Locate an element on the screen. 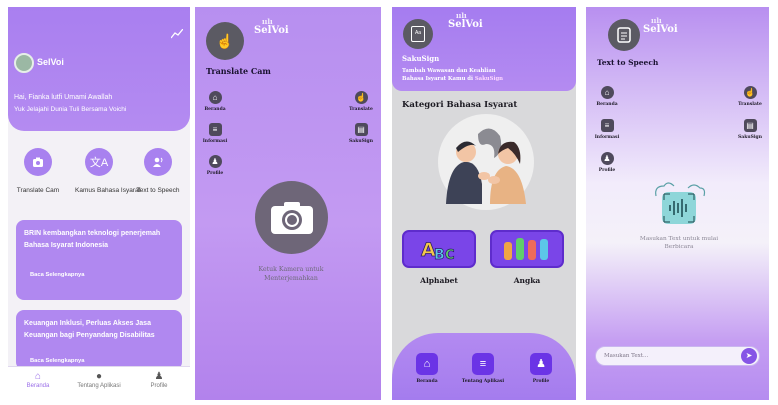 The image size is (778, 405). category-label: Alphabet is located at coordinates (439, 280).